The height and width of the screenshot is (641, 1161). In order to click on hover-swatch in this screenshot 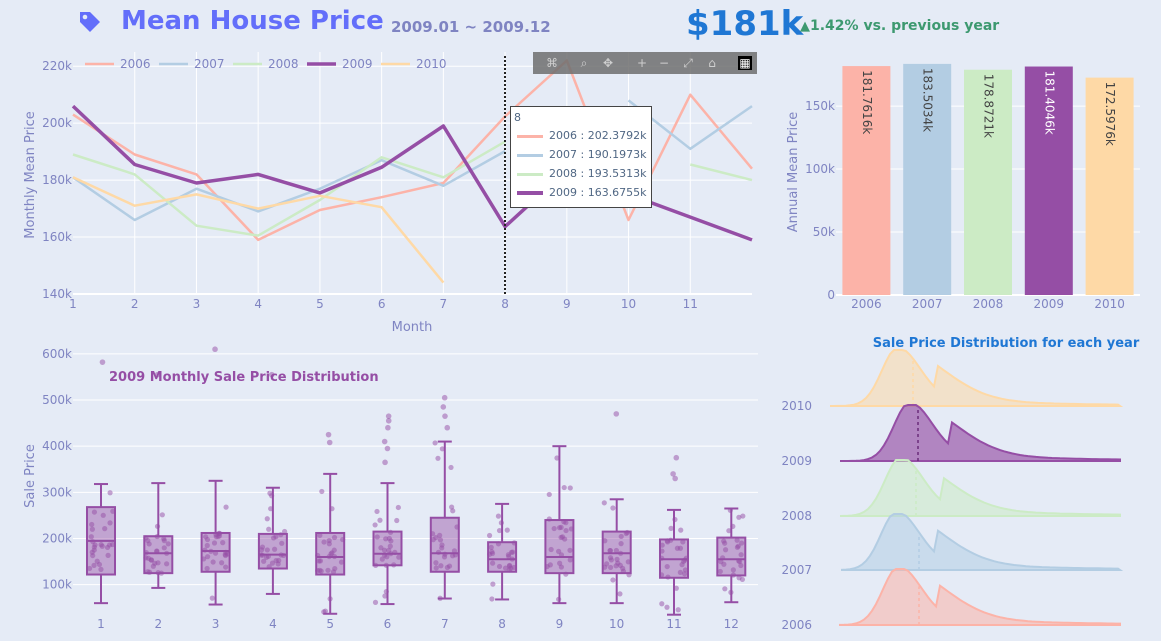, I will do `click(530, 193)`.